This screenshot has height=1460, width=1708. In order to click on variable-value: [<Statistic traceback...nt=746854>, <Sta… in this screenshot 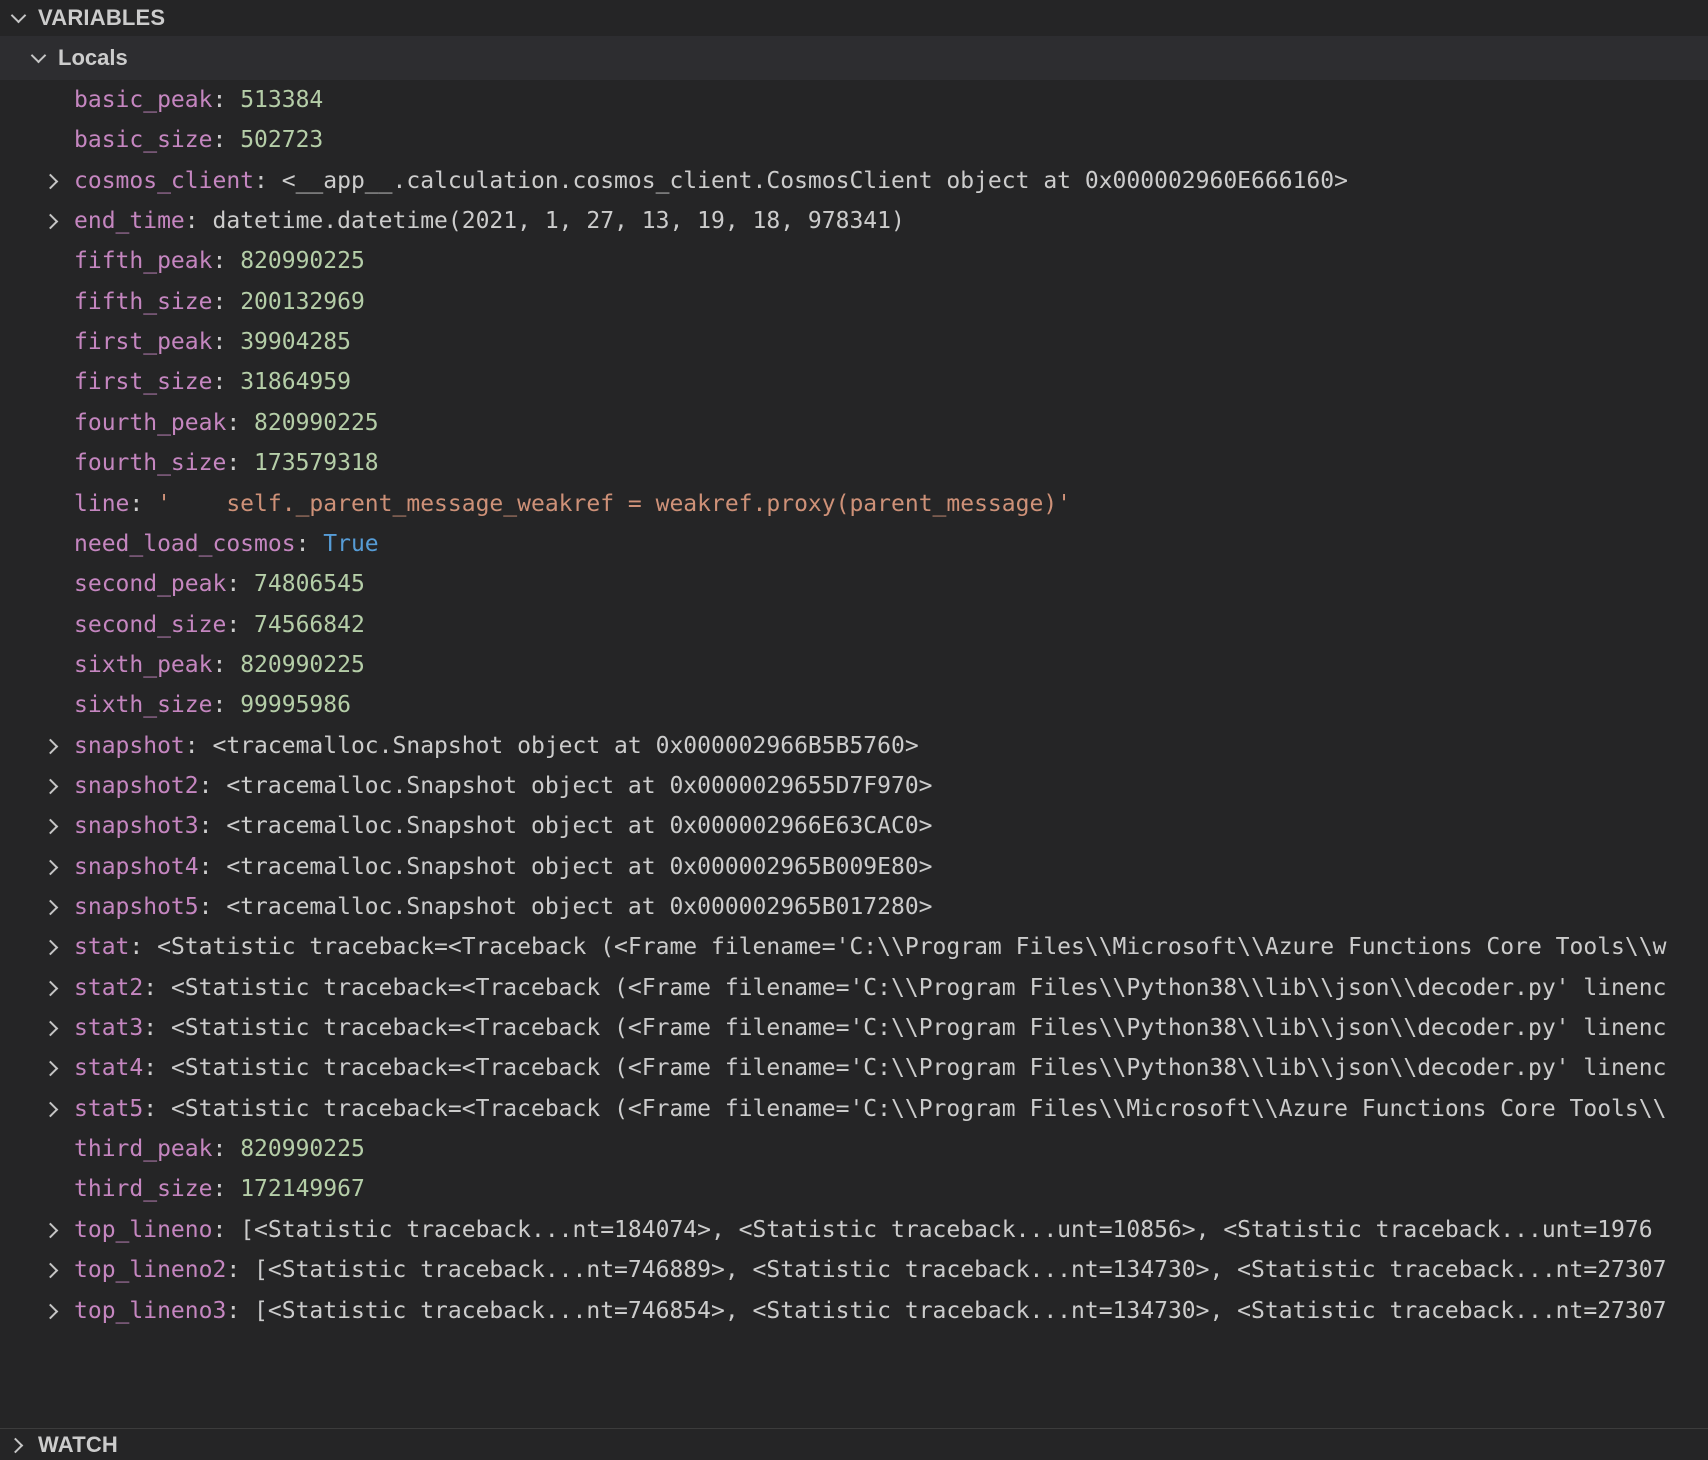, I will do `click(960, 1311)`.